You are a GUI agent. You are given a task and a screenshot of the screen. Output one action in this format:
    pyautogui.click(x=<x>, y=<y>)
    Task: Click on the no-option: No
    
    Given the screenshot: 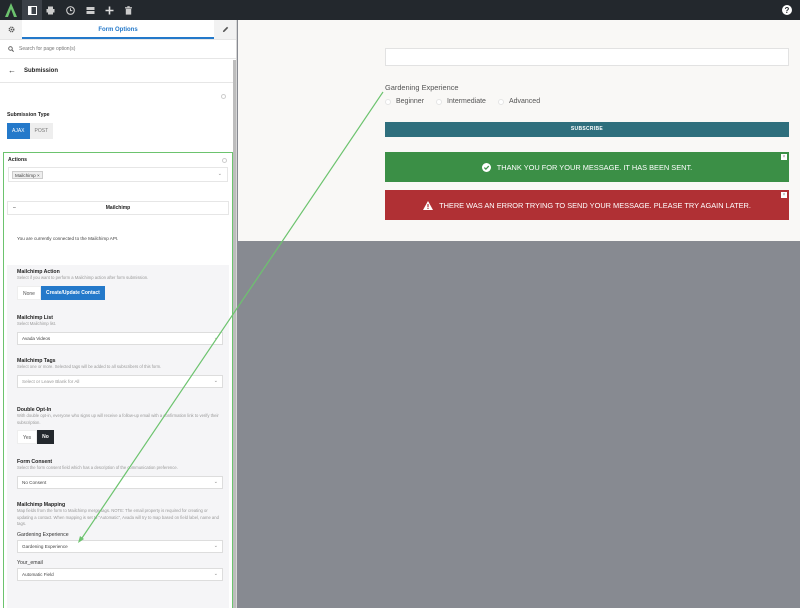 What is the action you would take?
    pyautogui.click(x=45, y=437)
    